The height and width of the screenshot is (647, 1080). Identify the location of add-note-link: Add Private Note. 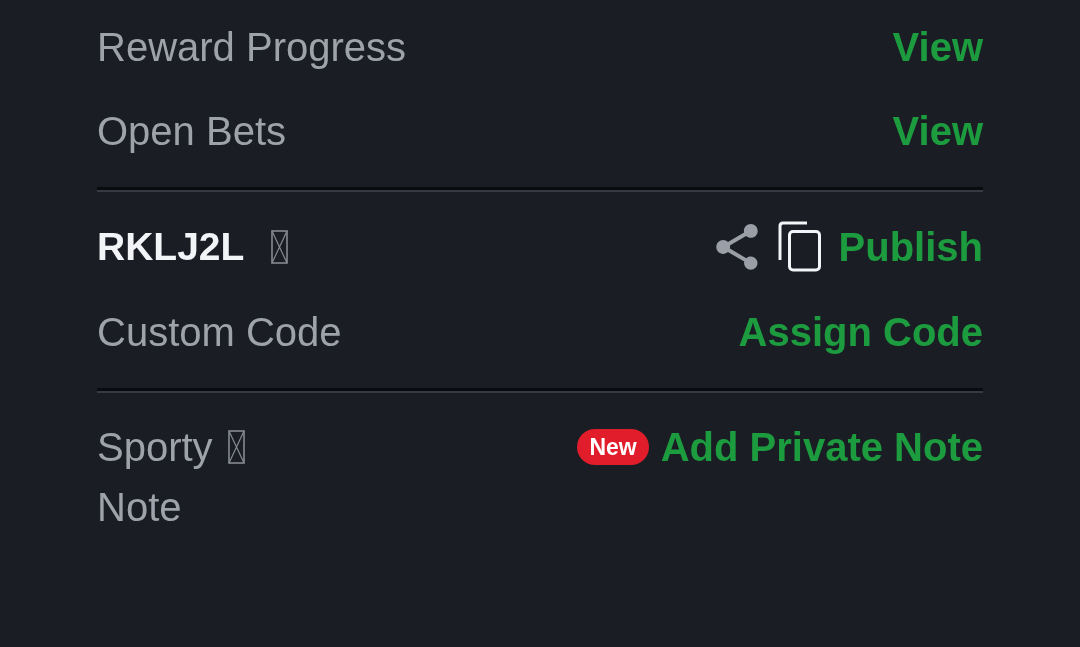
(821, 447).